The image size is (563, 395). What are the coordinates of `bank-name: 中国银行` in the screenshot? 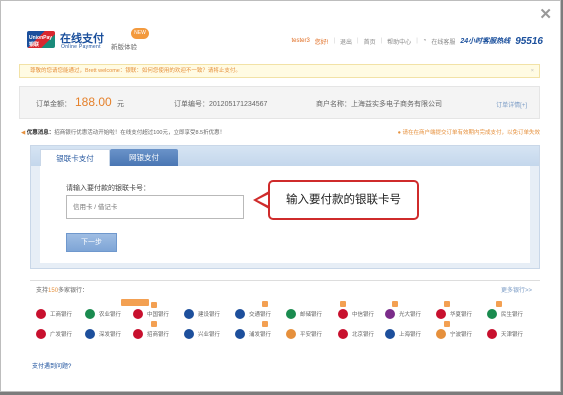 It's located at (158, 315).